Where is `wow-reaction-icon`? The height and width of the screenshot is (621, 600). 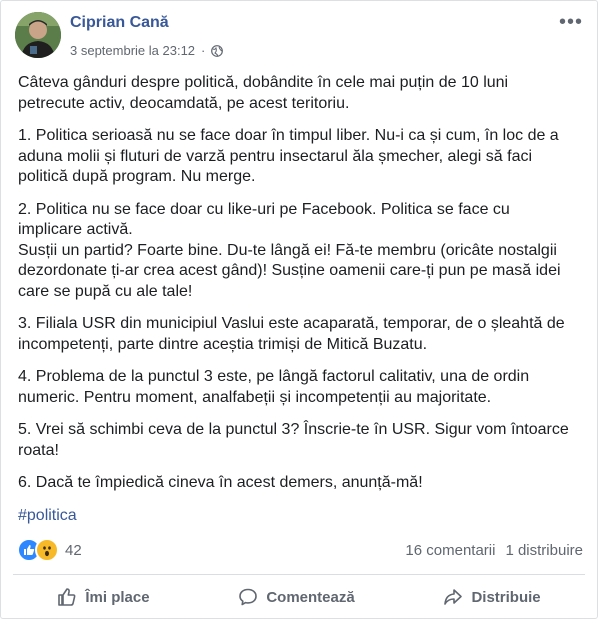 wow-reaction-icon is located at coordinates (47, 550).